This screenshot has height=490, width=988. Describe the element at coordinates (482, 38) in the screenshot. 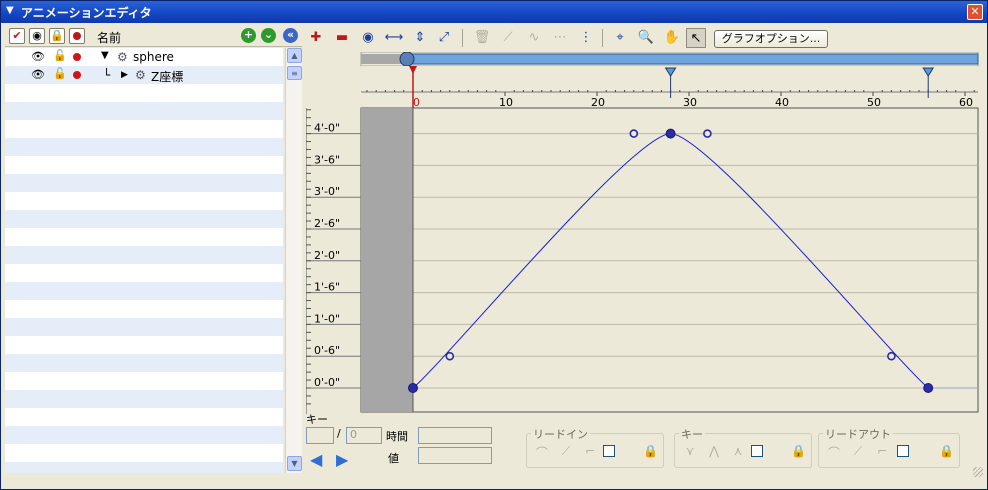

I see `trash-icon: 🗑` at that location.